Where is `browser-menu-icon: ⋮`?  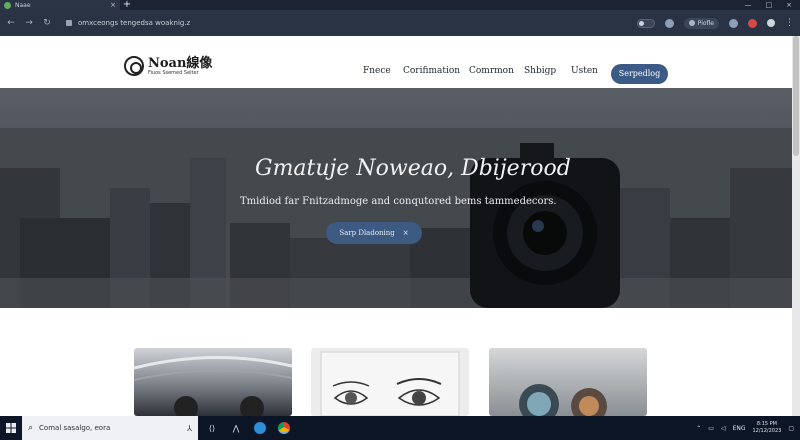 browser-menu-icon: ⋮ is located at coordinates (789, 23).